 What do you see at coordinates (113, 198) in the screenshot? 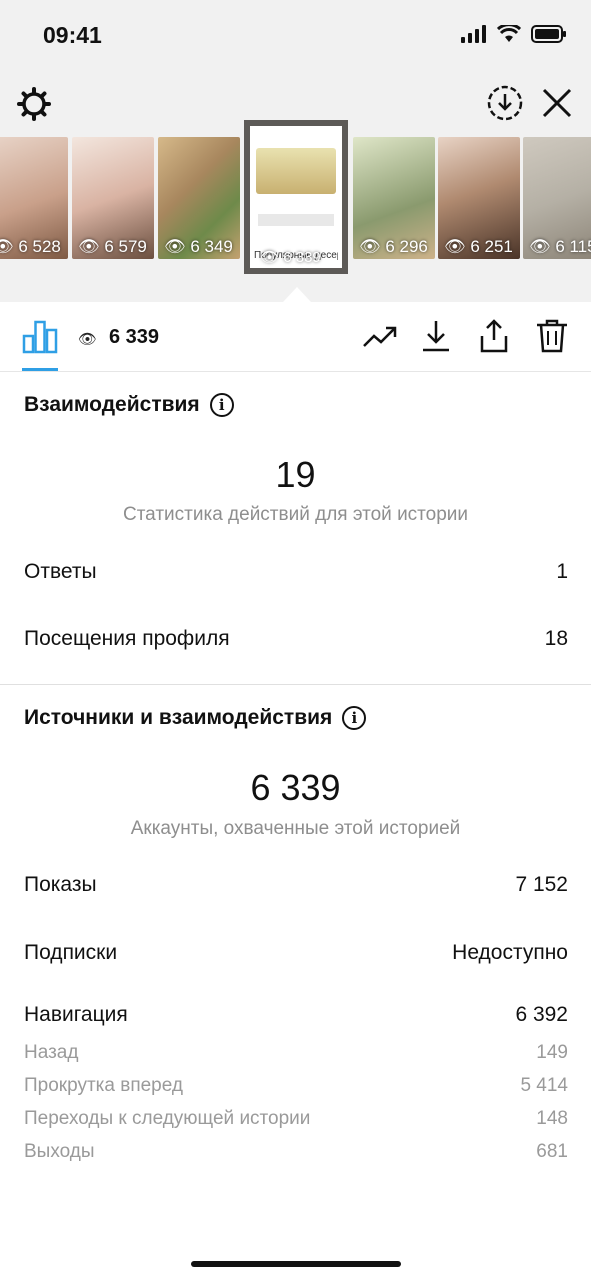
I see `story-thumbnail: 👁 6 579` at bounding box center [113, 198].